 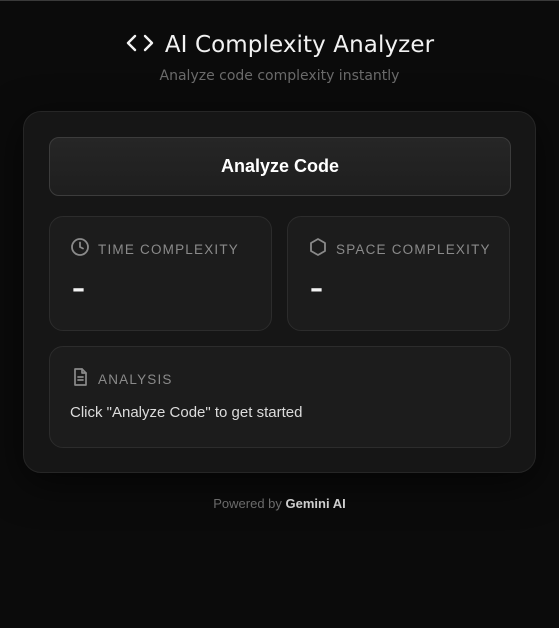 I want to click on hexagon-icon, so click(x=318, y=249).